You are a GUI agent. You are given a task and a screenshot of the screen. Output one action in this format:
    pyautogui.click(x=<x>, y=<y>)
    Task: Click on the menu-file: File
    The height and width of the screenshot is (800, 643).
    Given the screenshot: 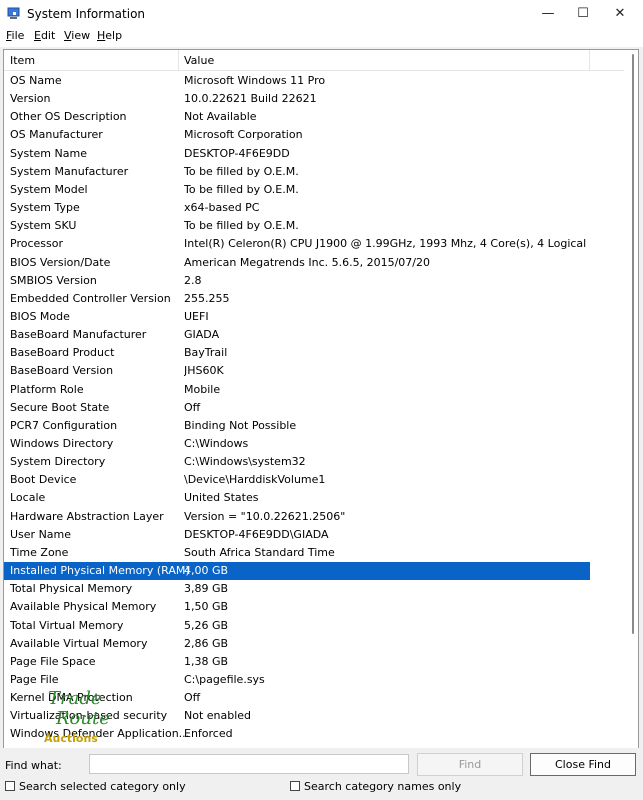 What is the action you would take?
    pyautogui.click(x=15, y=35)
    